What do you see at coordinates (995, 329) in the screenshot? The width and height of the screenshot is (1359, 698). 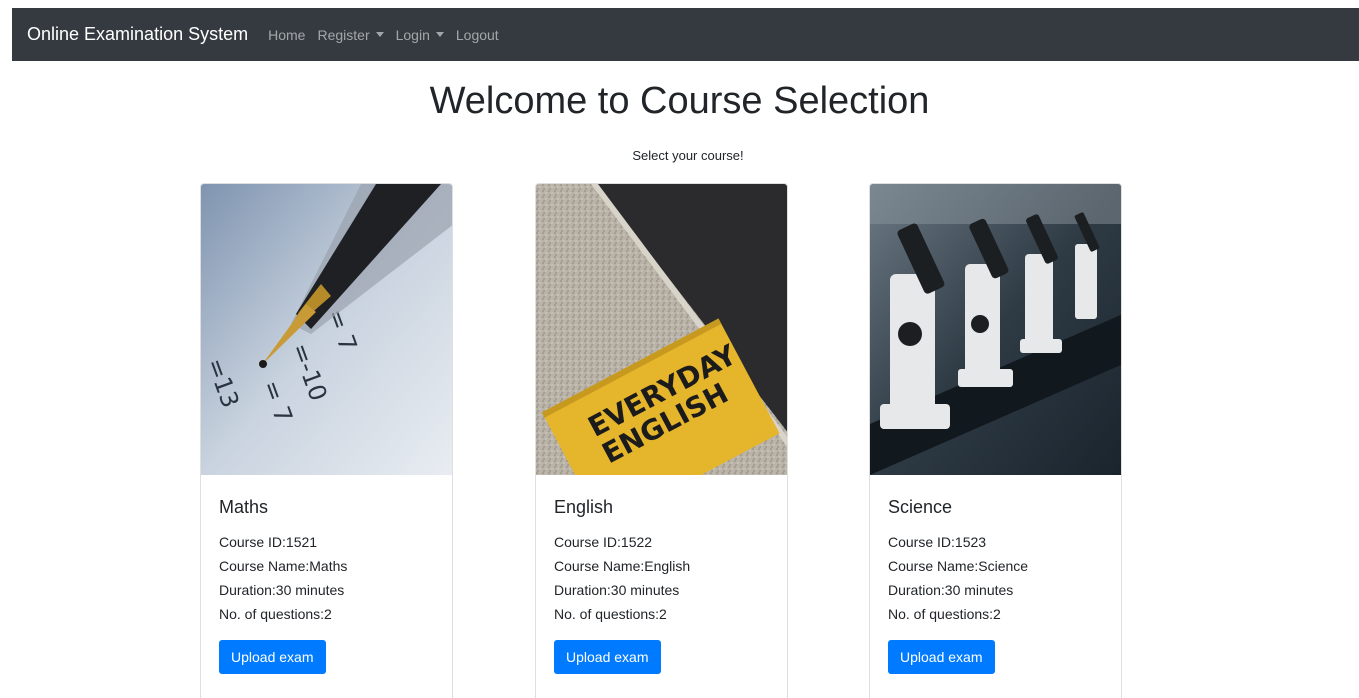 I see `science-image` at bounding box center [995, 329].